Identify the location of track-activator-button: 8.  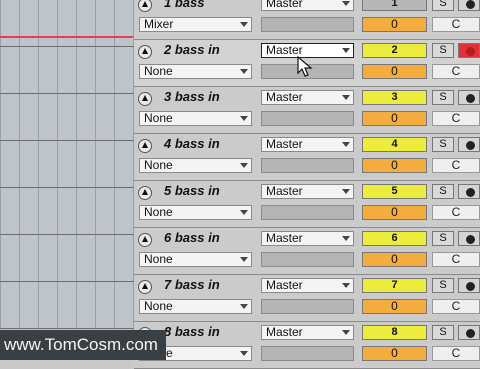
(394, 332).